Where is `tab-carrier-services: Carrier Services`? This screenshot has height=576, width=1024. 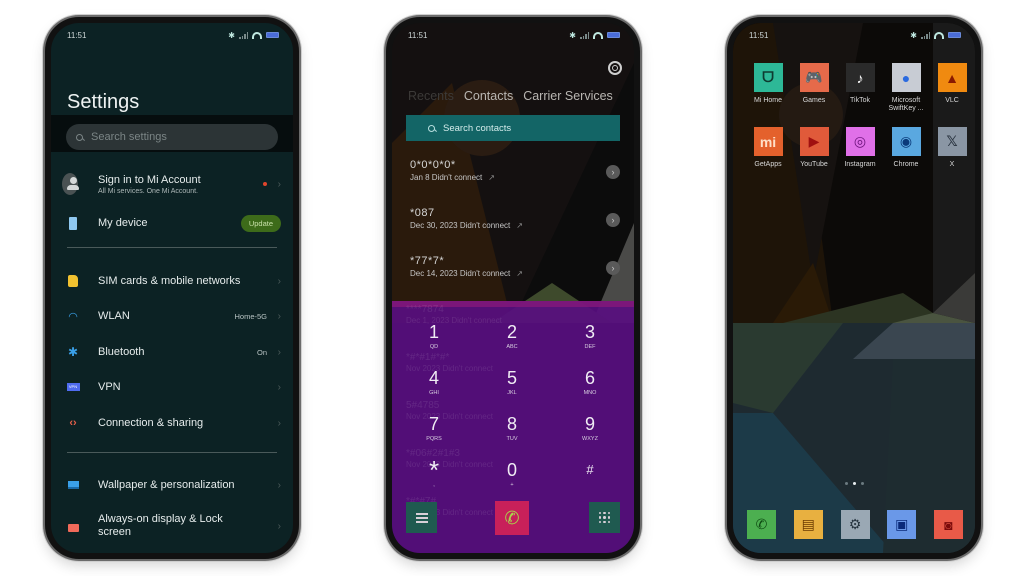
tab-carrier-services: Carrier Services is located at coordinates (568, 96).